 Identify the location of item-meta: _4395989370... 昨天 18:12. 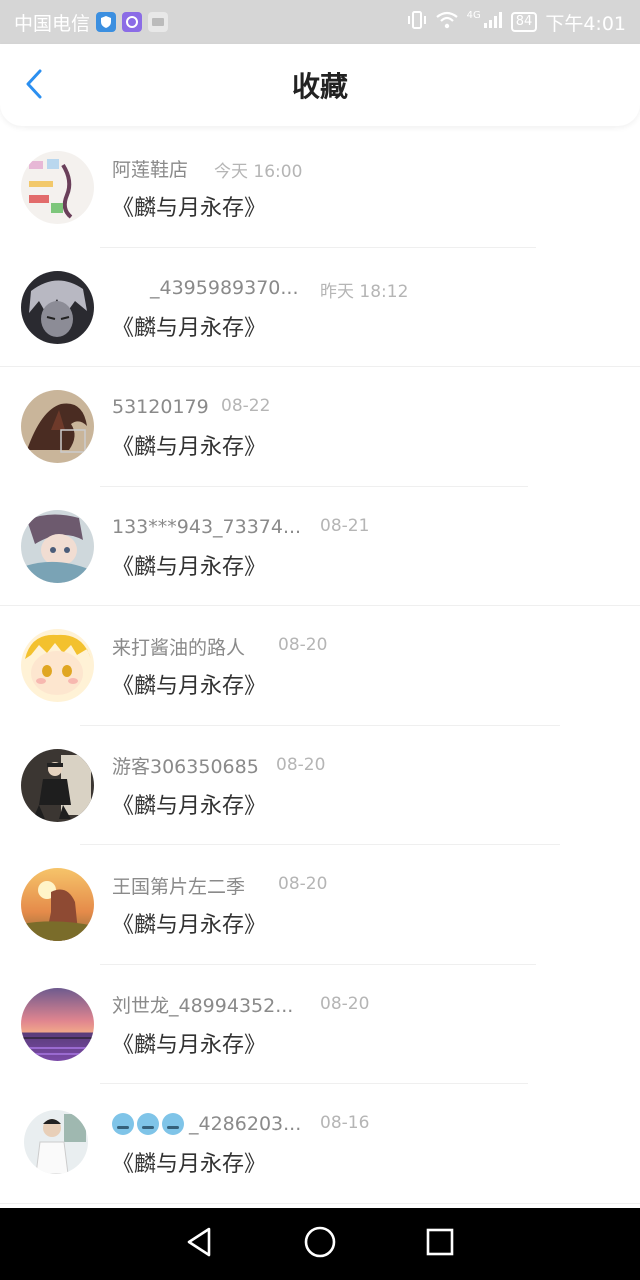
(260, 288).